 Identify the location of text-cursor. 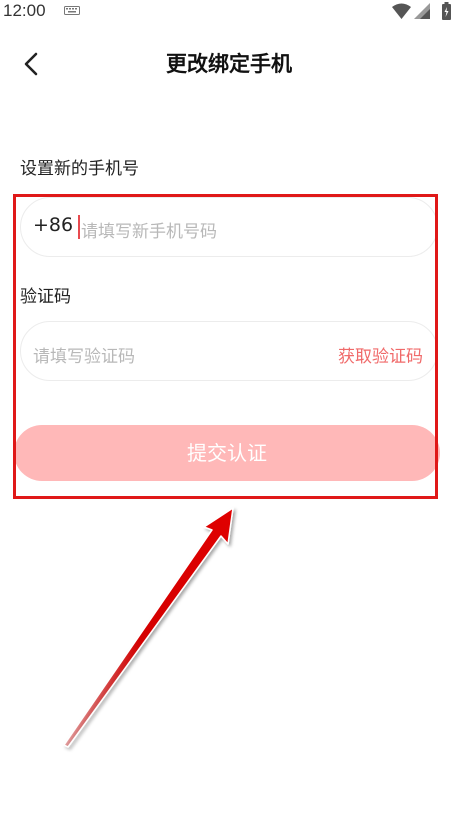
(79, 227).